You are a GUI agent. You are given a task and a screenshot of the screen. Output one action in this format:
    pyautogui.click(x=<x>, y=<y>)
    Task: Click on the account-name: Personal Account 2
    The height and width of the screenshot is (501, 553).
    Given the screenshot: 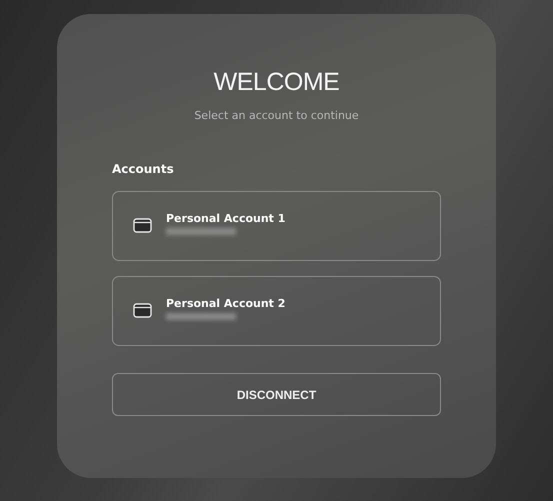 What is the action you would take?
    pyautogui.click(x=226, y=303)
    